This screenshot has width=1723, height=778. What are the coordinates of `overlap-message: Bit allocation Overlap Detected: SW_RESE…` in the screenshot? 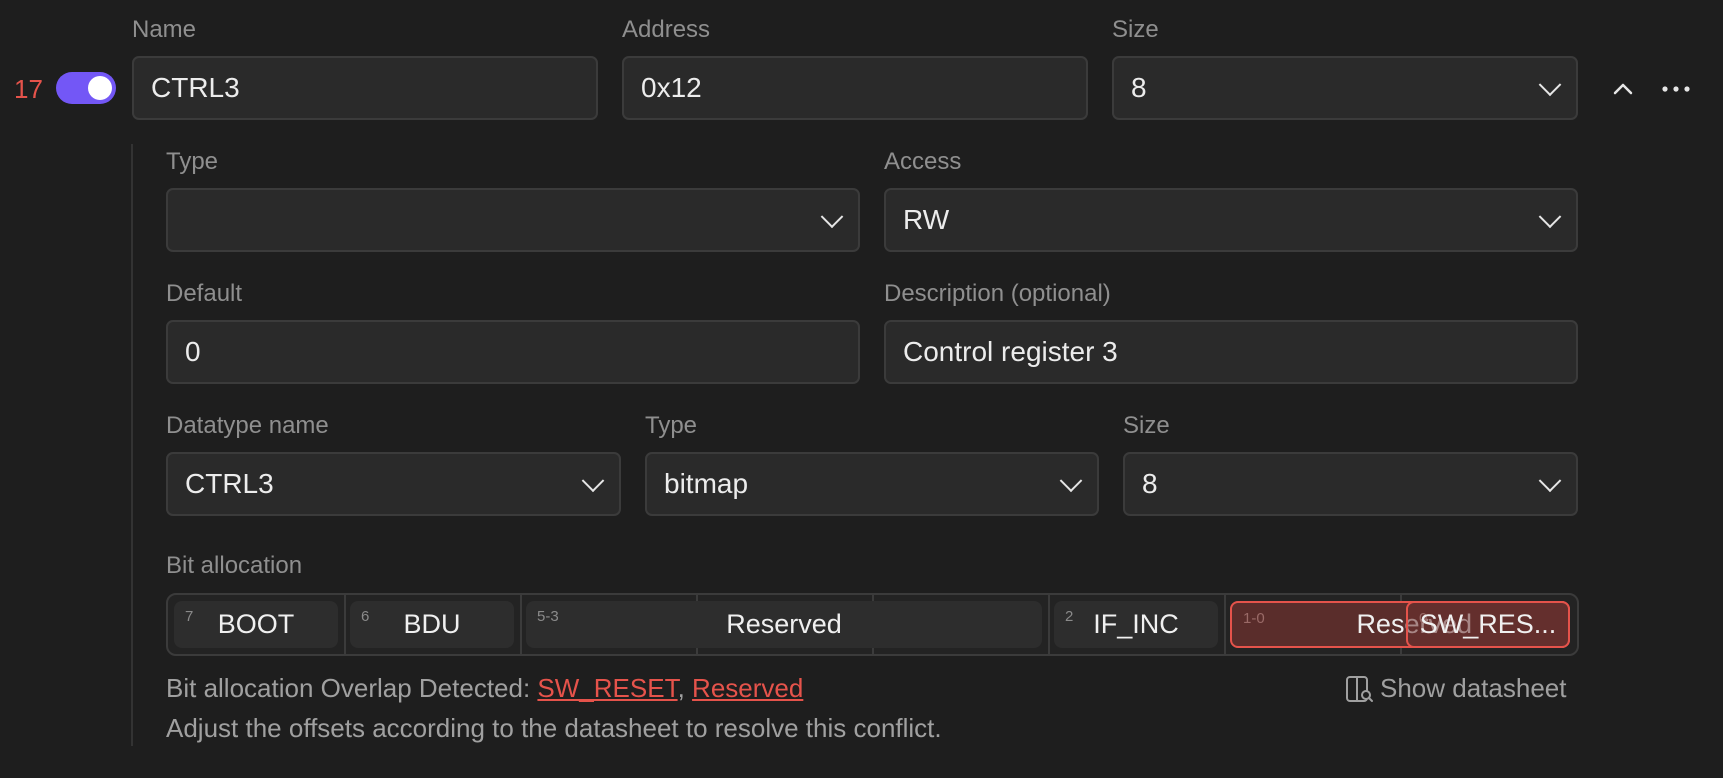 It's located at (484, 688).